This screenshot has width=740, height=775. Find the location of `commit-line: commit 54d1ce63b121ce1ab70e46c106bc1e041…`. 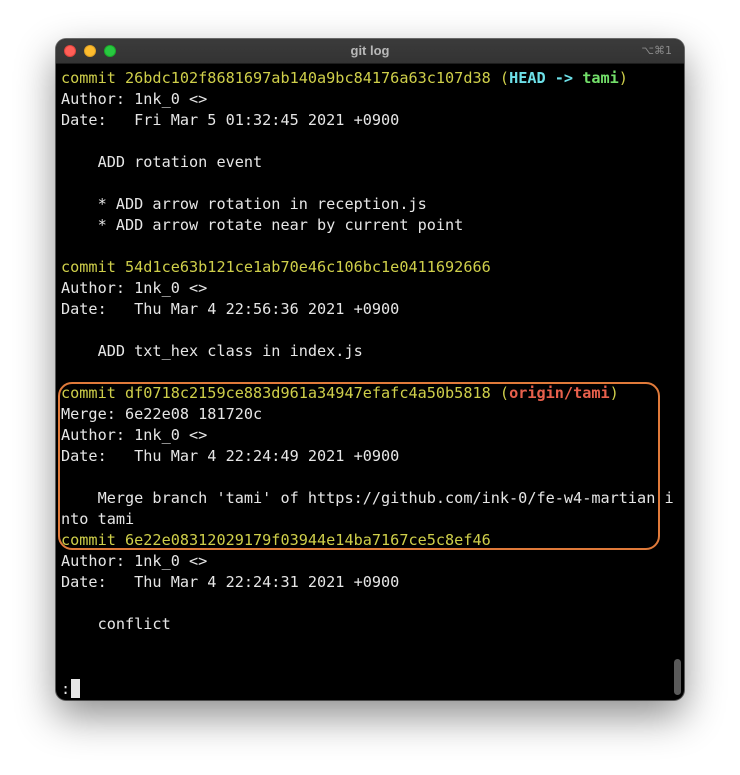

commit-line: commit 54d1ce63b121ce1ab70e46c106bc1e041… is located at coordinates (276, 267).